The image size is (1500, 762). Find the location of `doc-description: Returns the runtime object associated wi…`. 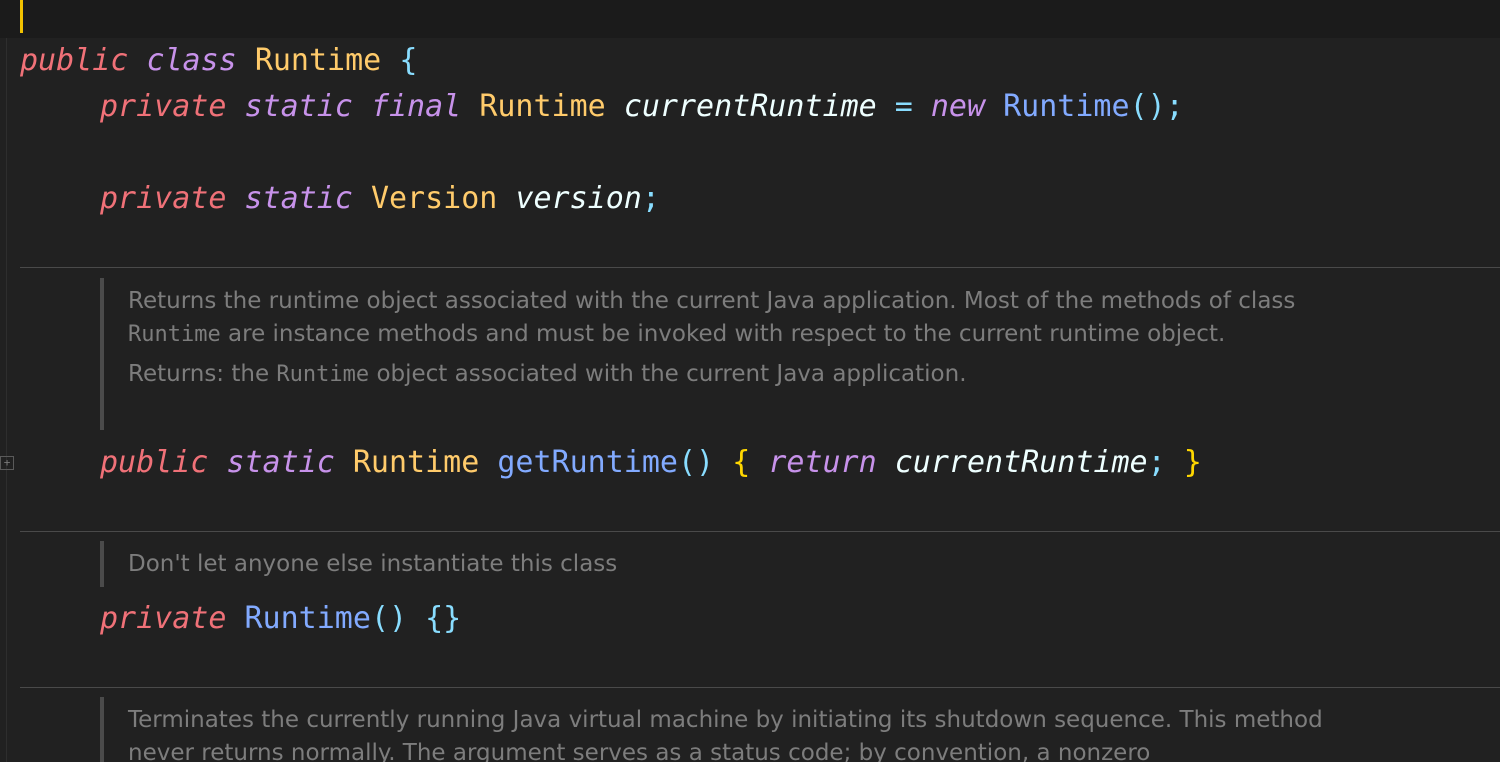

doc-description: Returns the runtime object associated wi… is located at coordinates (712, 317).